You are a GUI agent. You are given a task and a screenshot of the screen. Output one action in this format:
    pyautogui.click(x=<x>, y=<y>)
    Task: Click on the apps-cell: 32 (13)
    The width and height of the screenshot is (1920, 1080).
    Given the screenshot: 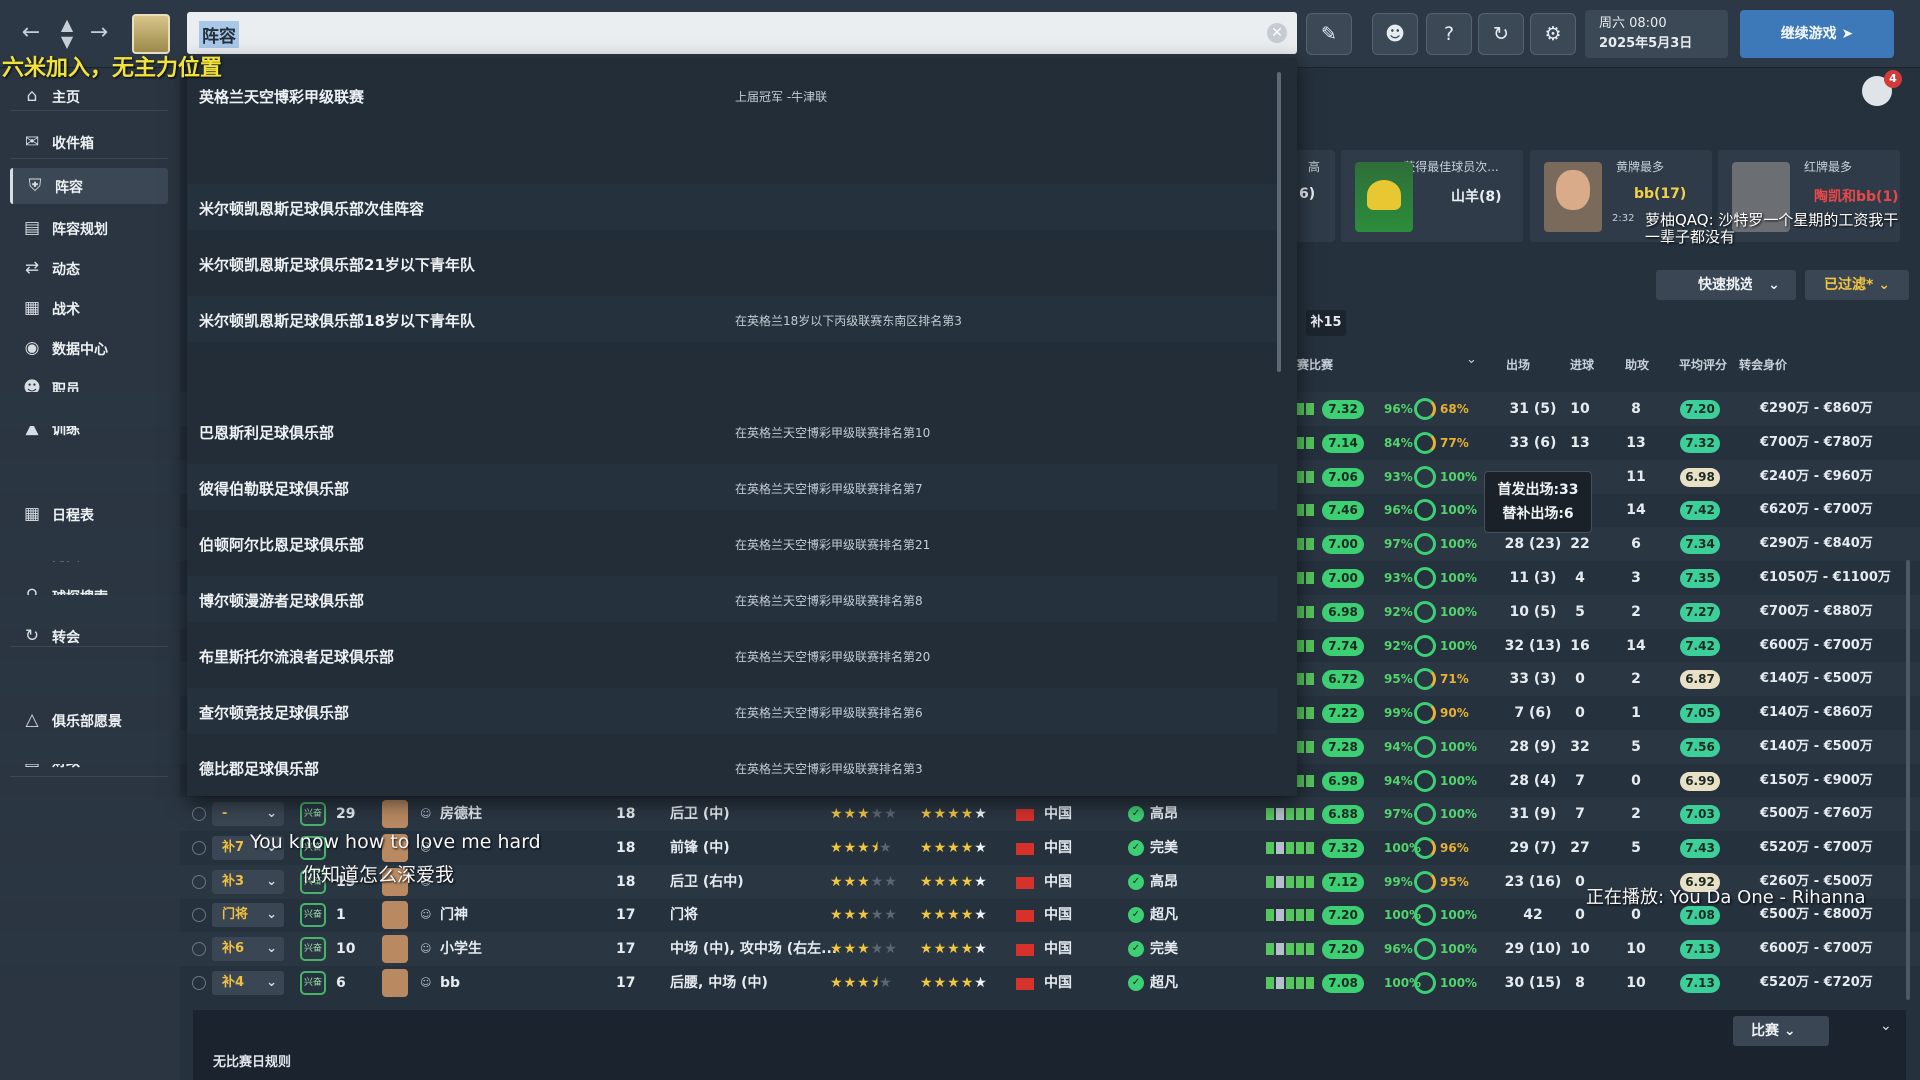 What is the action you would take?
    pyautogui.click(x=1533, y=646)
    